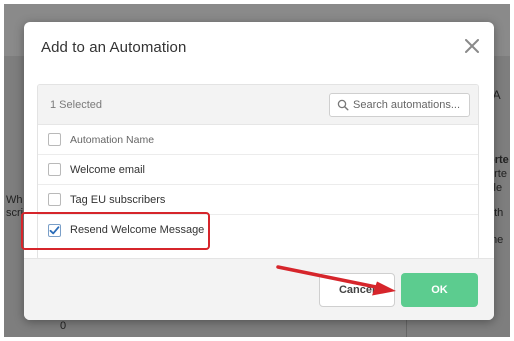 Image resolution: width=514 pixels, height=341 pixels. Describe the element at coordinates (115, 231) in the screenshot. I see `annotation-highlight-box` at that location.